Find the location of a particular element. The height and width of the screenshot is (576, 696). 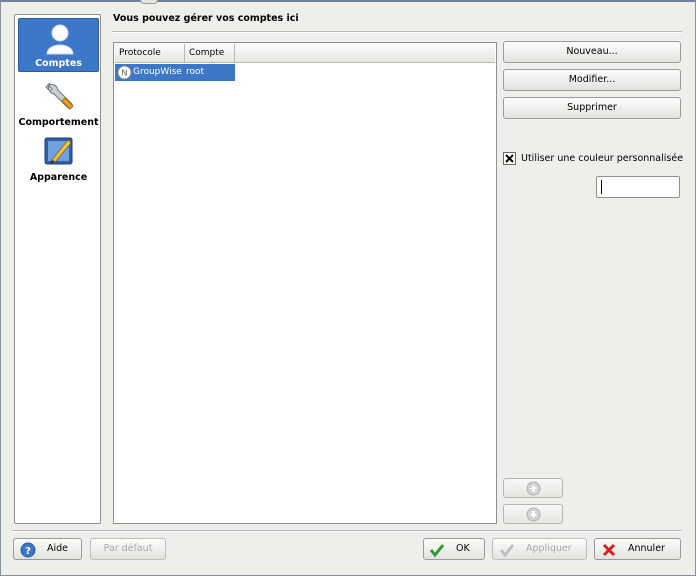

ok-button-label: OK is located at coordinates (463, 548).